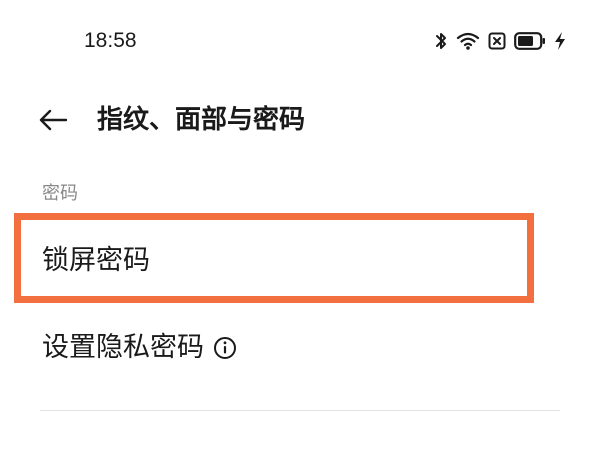 The width and height of the screenshot is (600, 450). I want to click on info-icon, so click(225, 350).